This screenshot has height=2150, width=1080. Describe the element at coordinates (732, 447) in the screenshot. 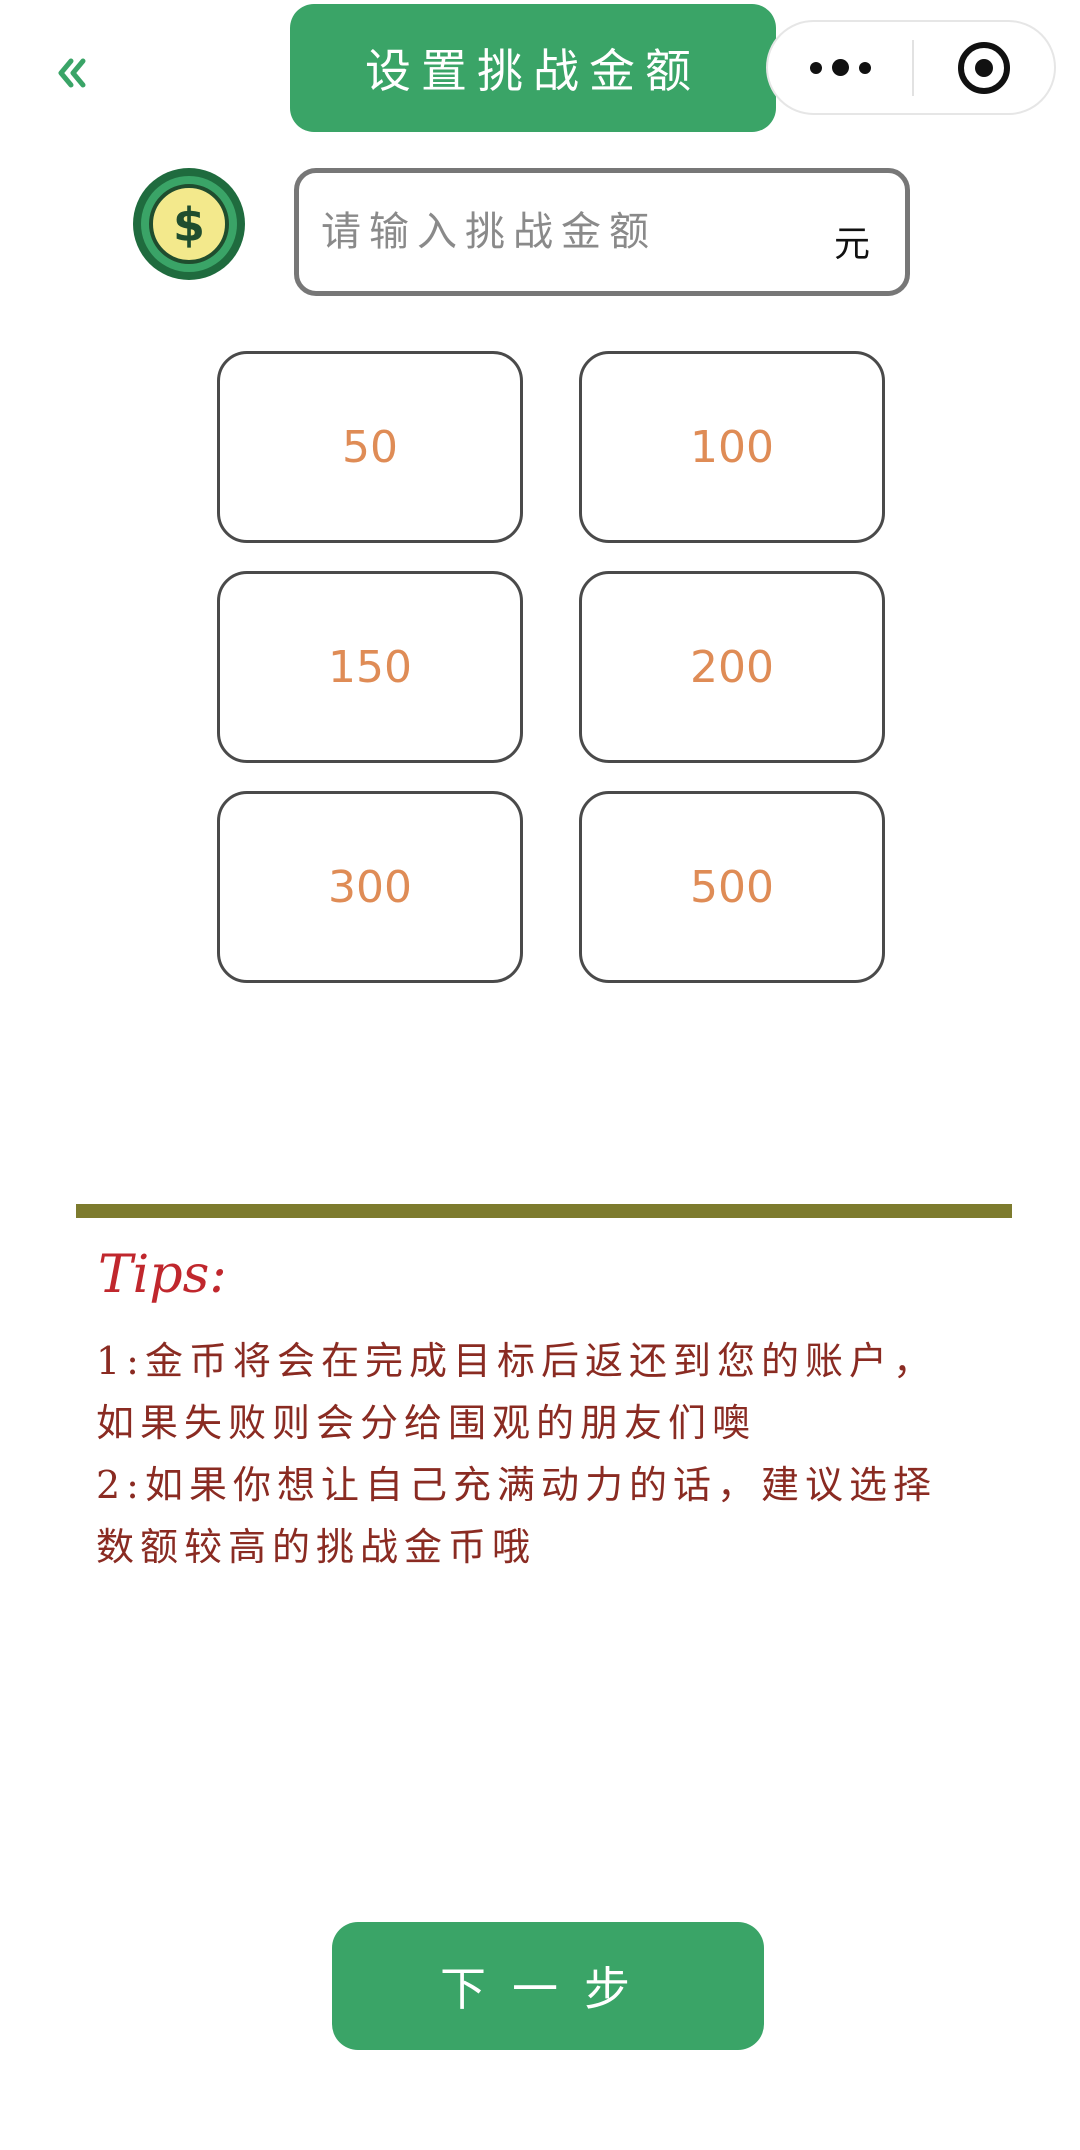

I see `preset-option-100: 100` at that location.